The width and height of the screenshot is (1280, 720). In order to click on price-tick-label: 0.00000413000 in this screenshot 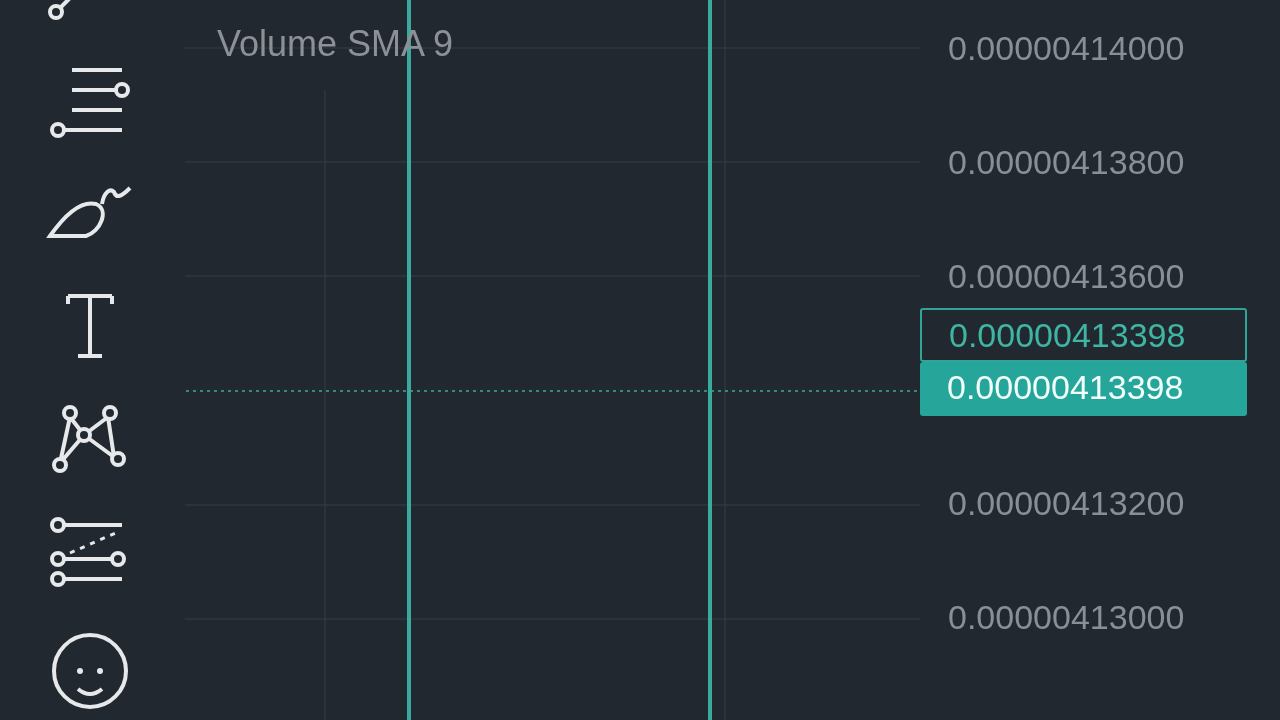, I will do `click(1066, 617)`.